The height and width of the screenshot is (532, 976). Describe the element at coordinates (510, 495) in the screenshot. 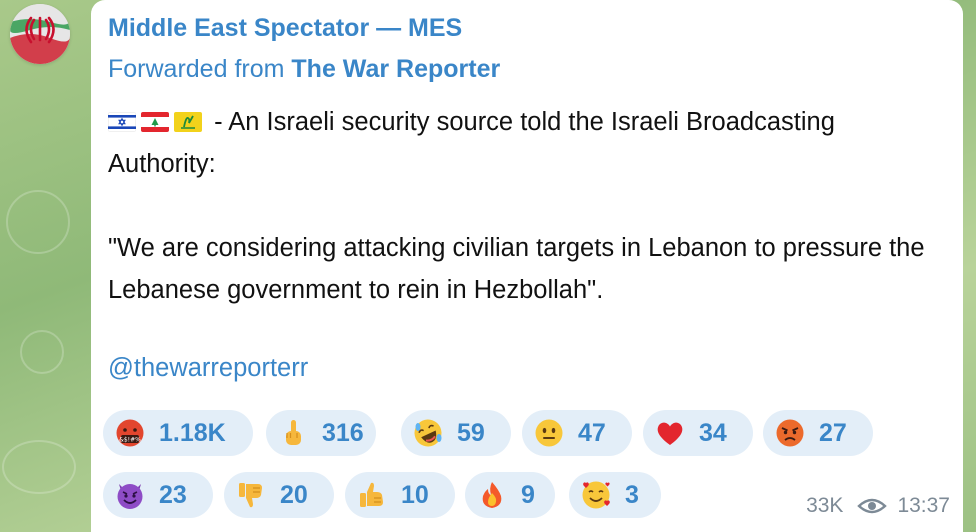

I see `reaction-chip: 9` at that location.